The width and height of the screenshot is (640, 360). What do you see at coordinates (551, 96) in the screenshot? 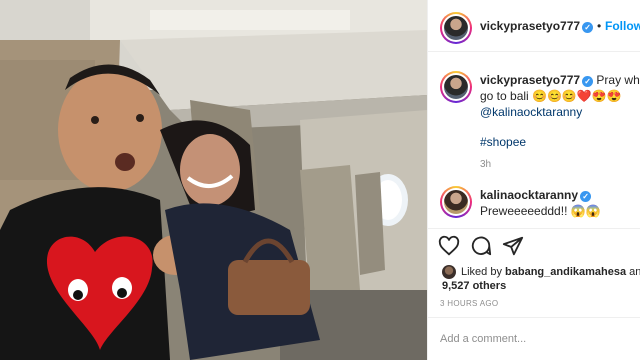
I see `caption-line-2: go to bali 😊😊😊❤️😍😍` at bounding box center [551, 96].